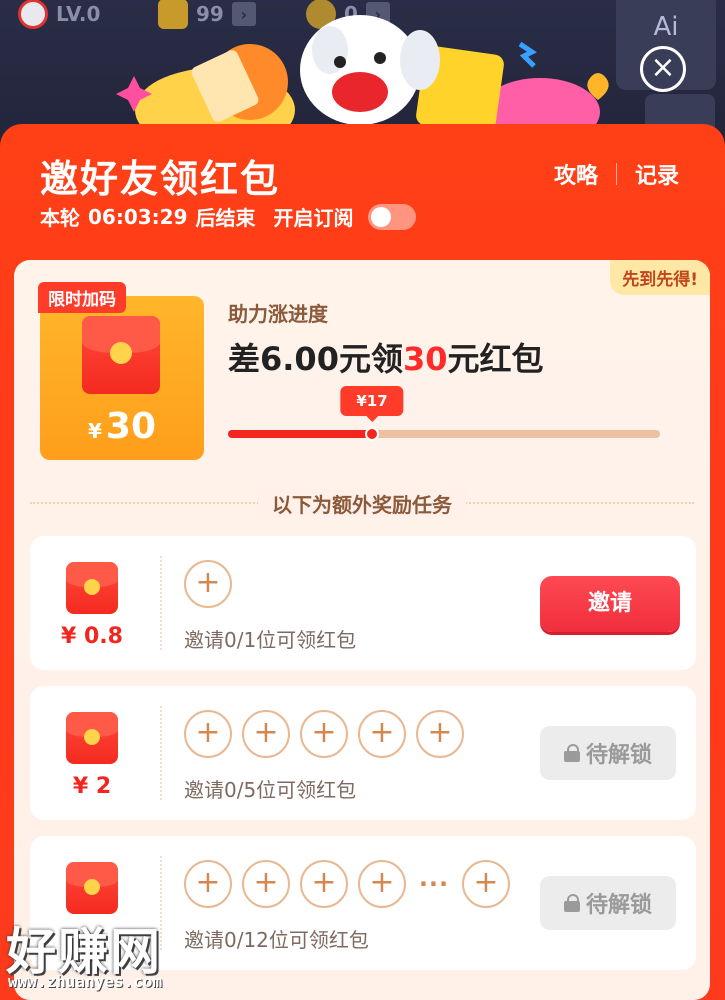  Describe the element at coordinates (100, 956) in the screenshot. I see `site-watermark: 好赚网 www.zhuanyes.com` at that location.